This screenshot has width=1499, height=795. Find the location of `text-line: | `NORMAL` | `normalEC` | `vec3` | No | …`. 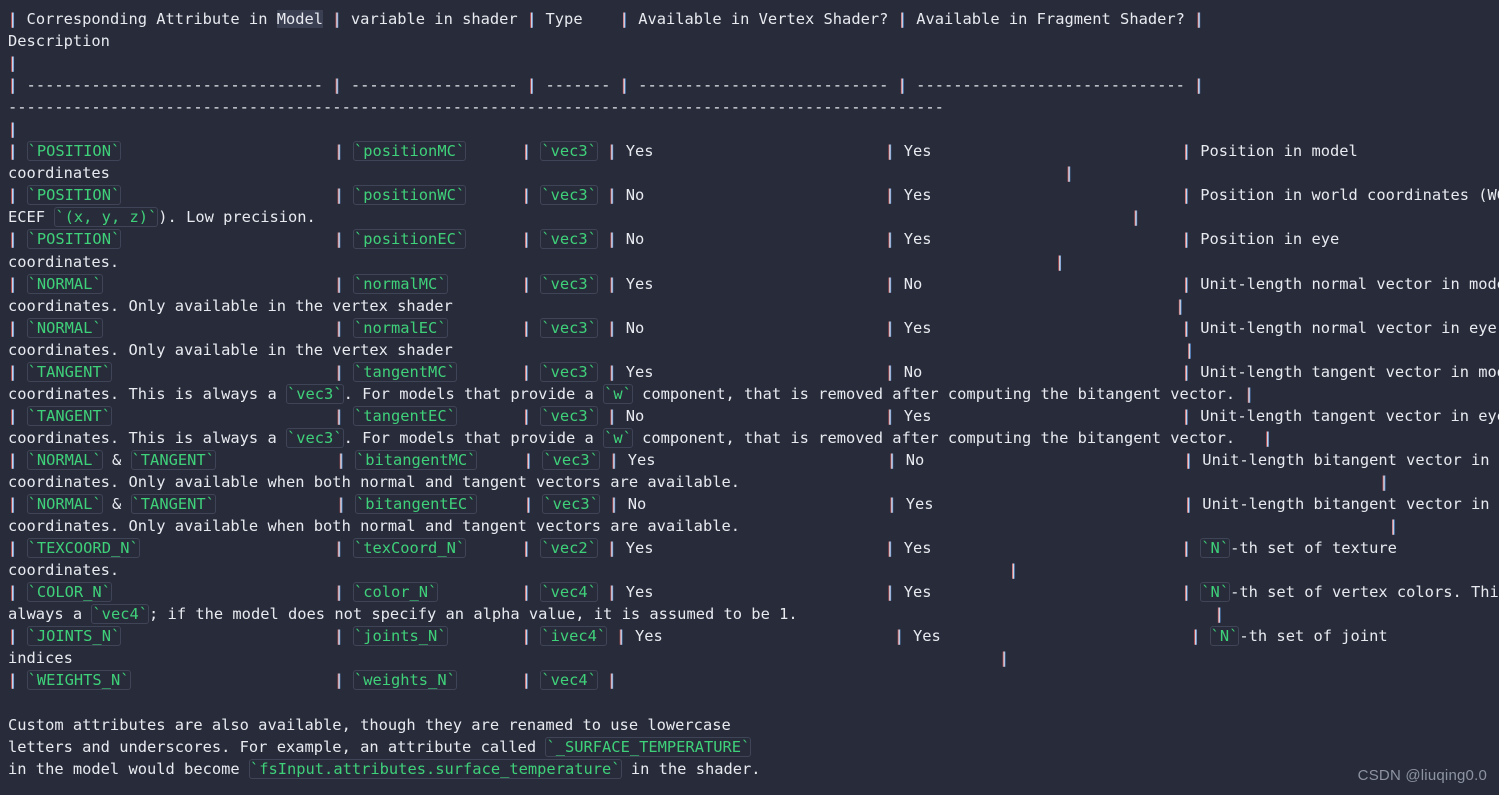

text-line: | `NORMAL` | `normalEC` | `vec3` | No | … is located at coordinates (749, 328).